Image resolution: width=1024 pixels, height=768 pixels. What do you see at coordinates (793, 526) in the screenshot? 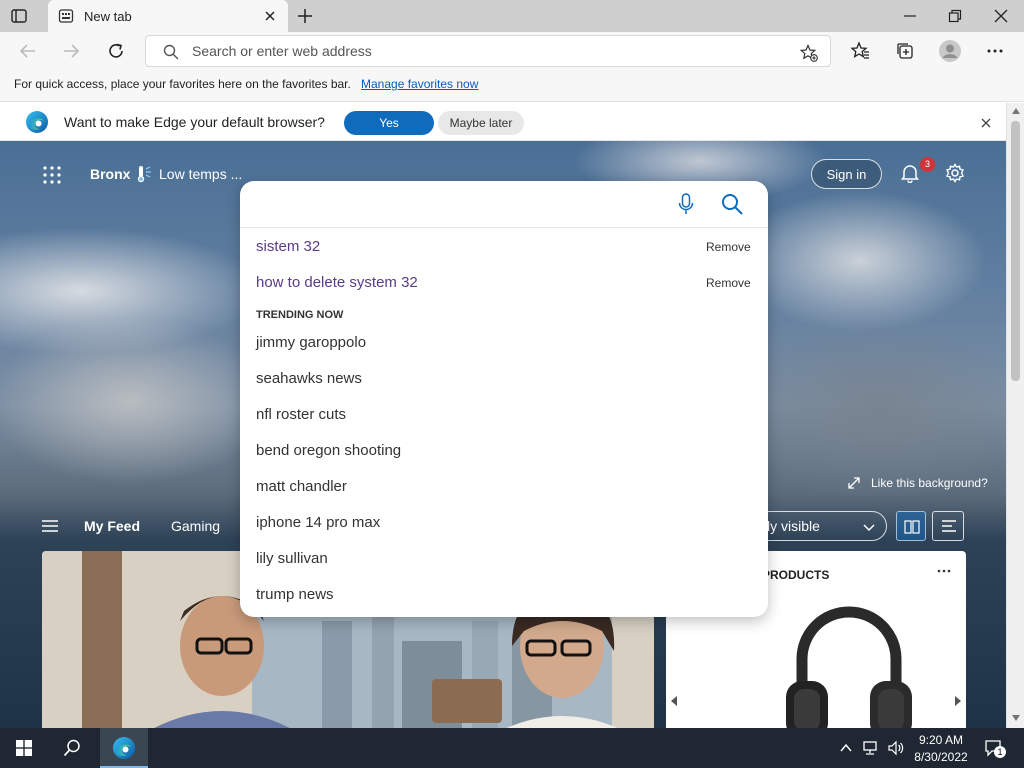
I see `content-visibility-label: ly visible` at bounding box center [793, 526].